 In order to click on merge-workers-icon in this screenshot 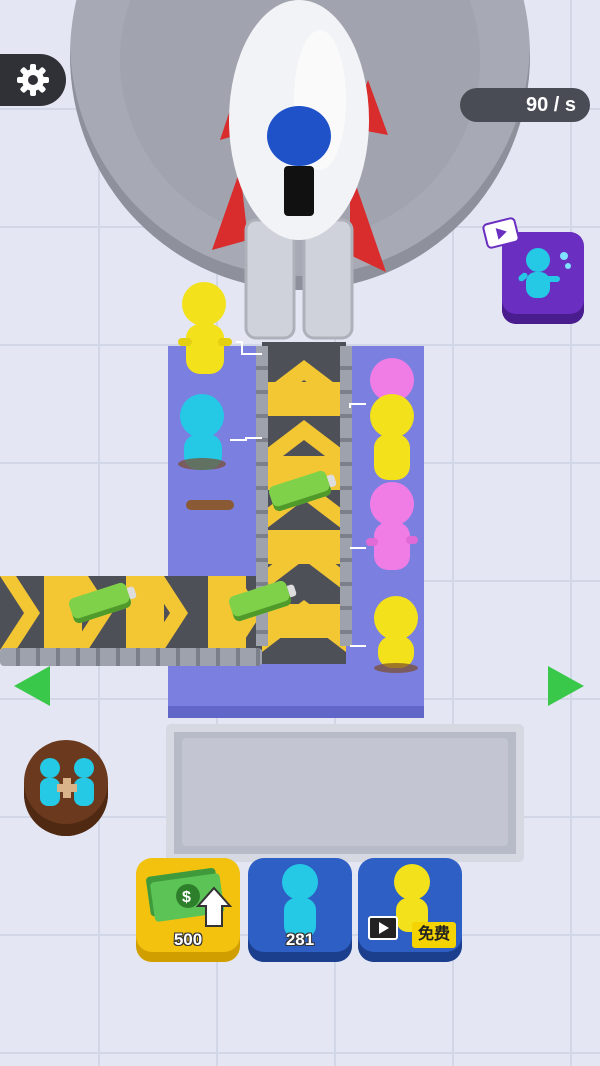, I will do `click(67, 782)`.